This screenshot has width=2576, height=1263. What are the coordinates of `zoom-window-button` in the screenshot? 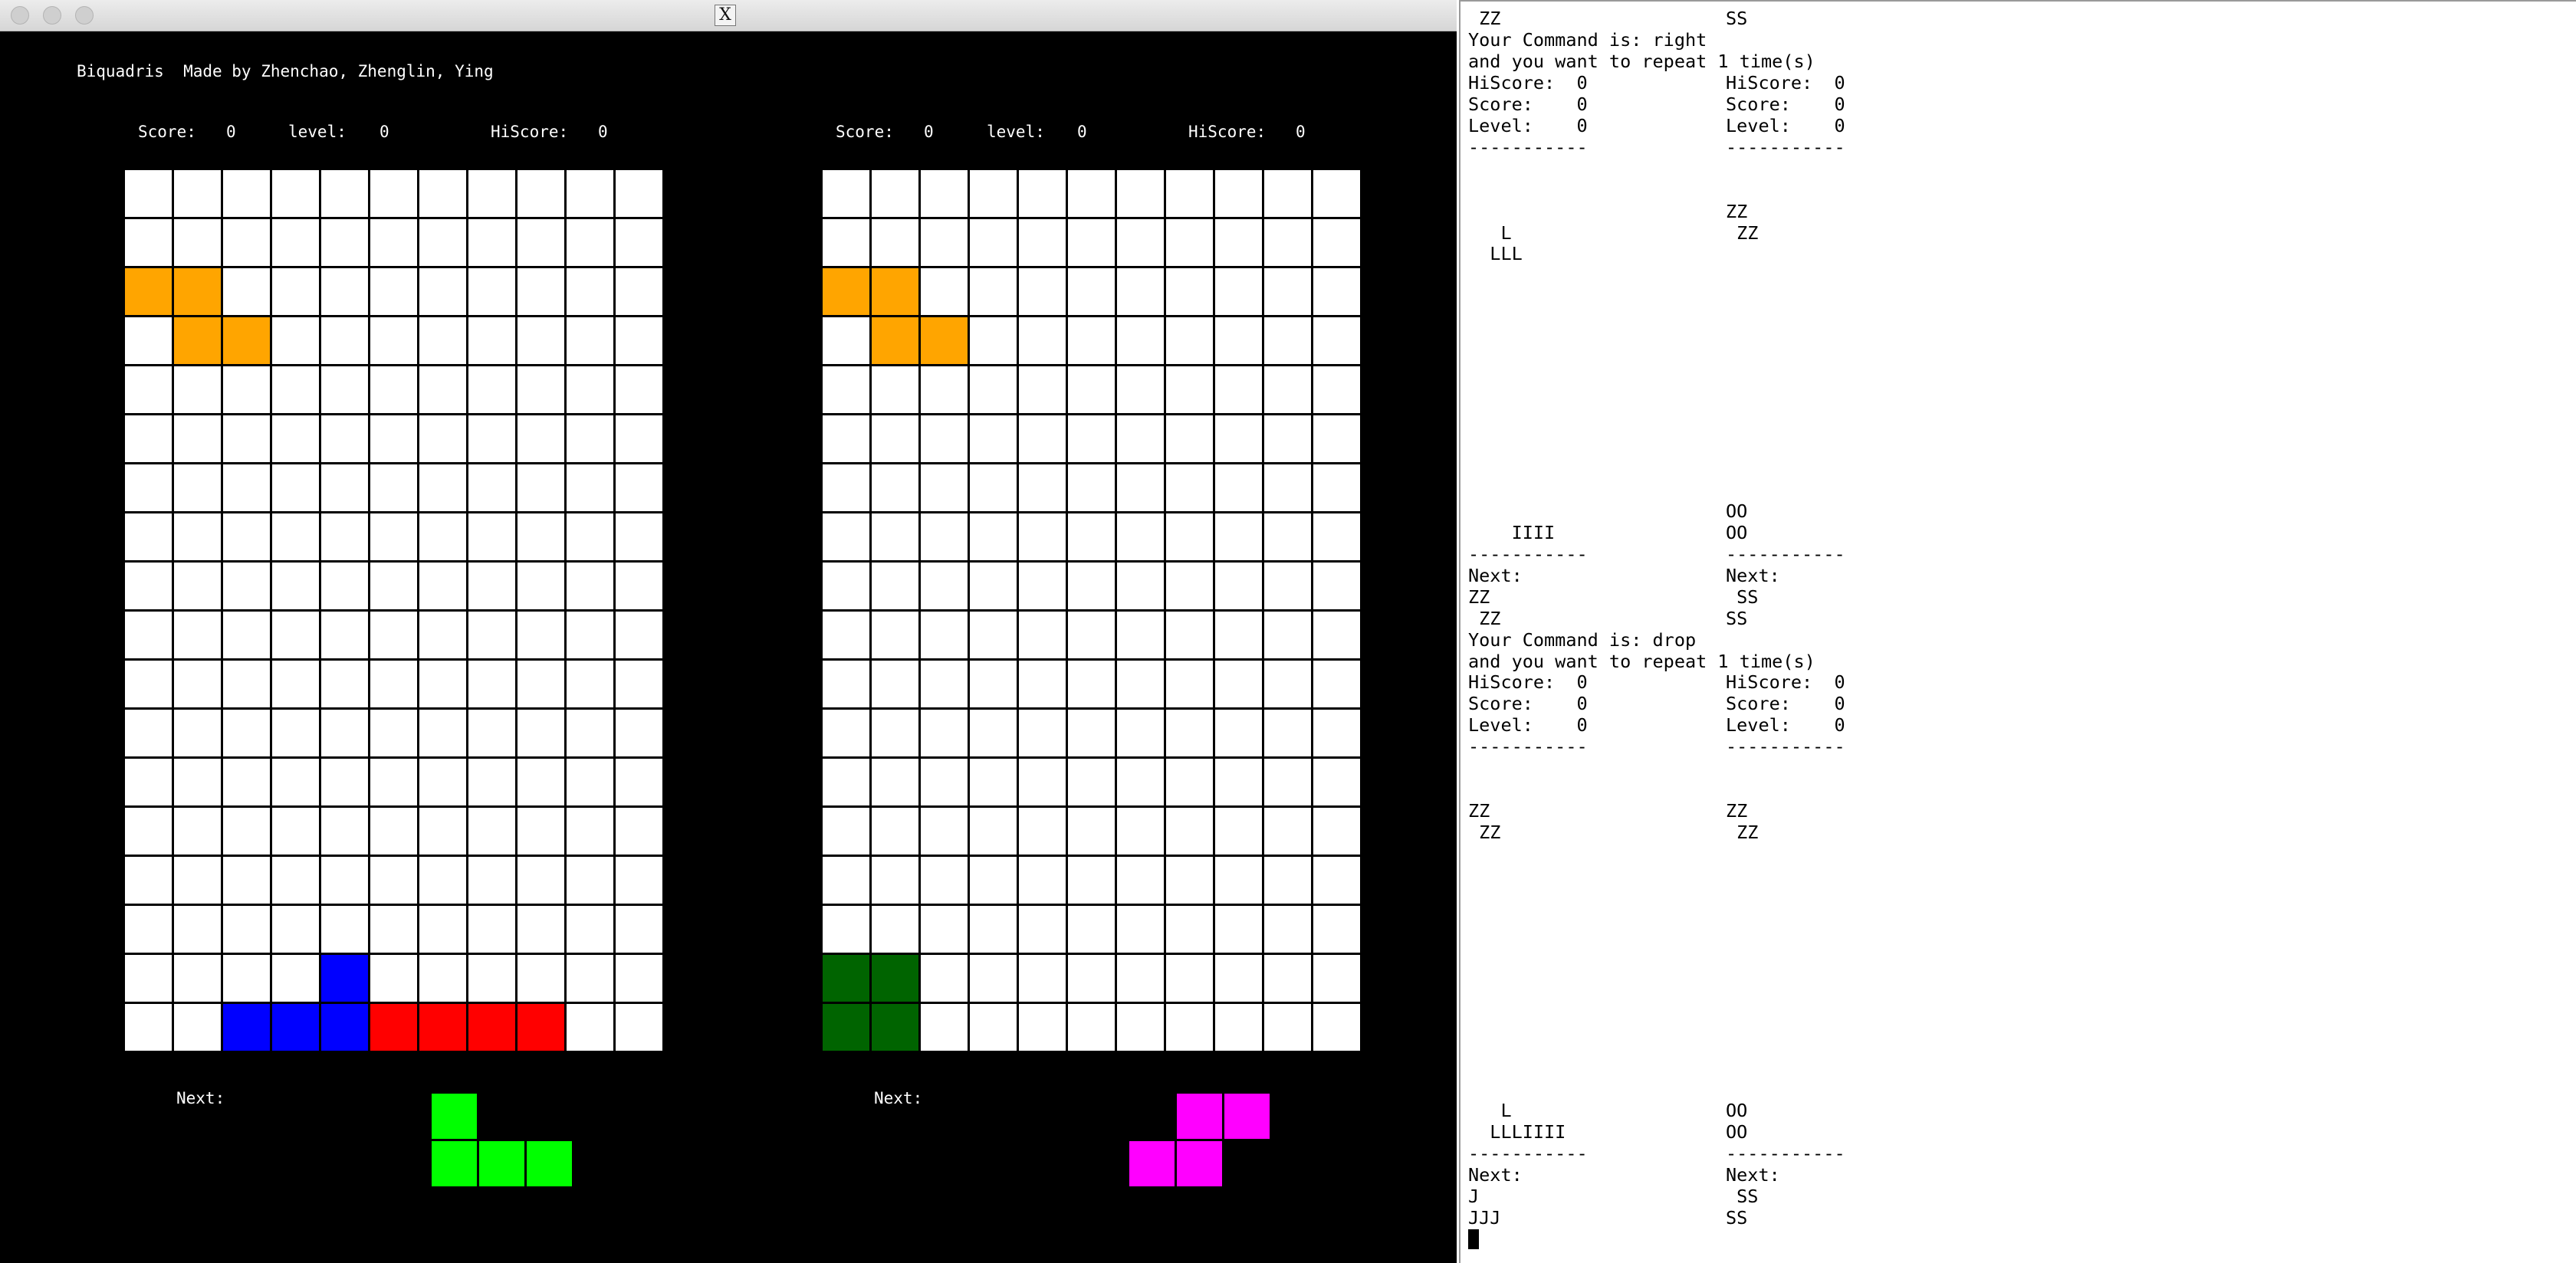 It's located at (85, 15).